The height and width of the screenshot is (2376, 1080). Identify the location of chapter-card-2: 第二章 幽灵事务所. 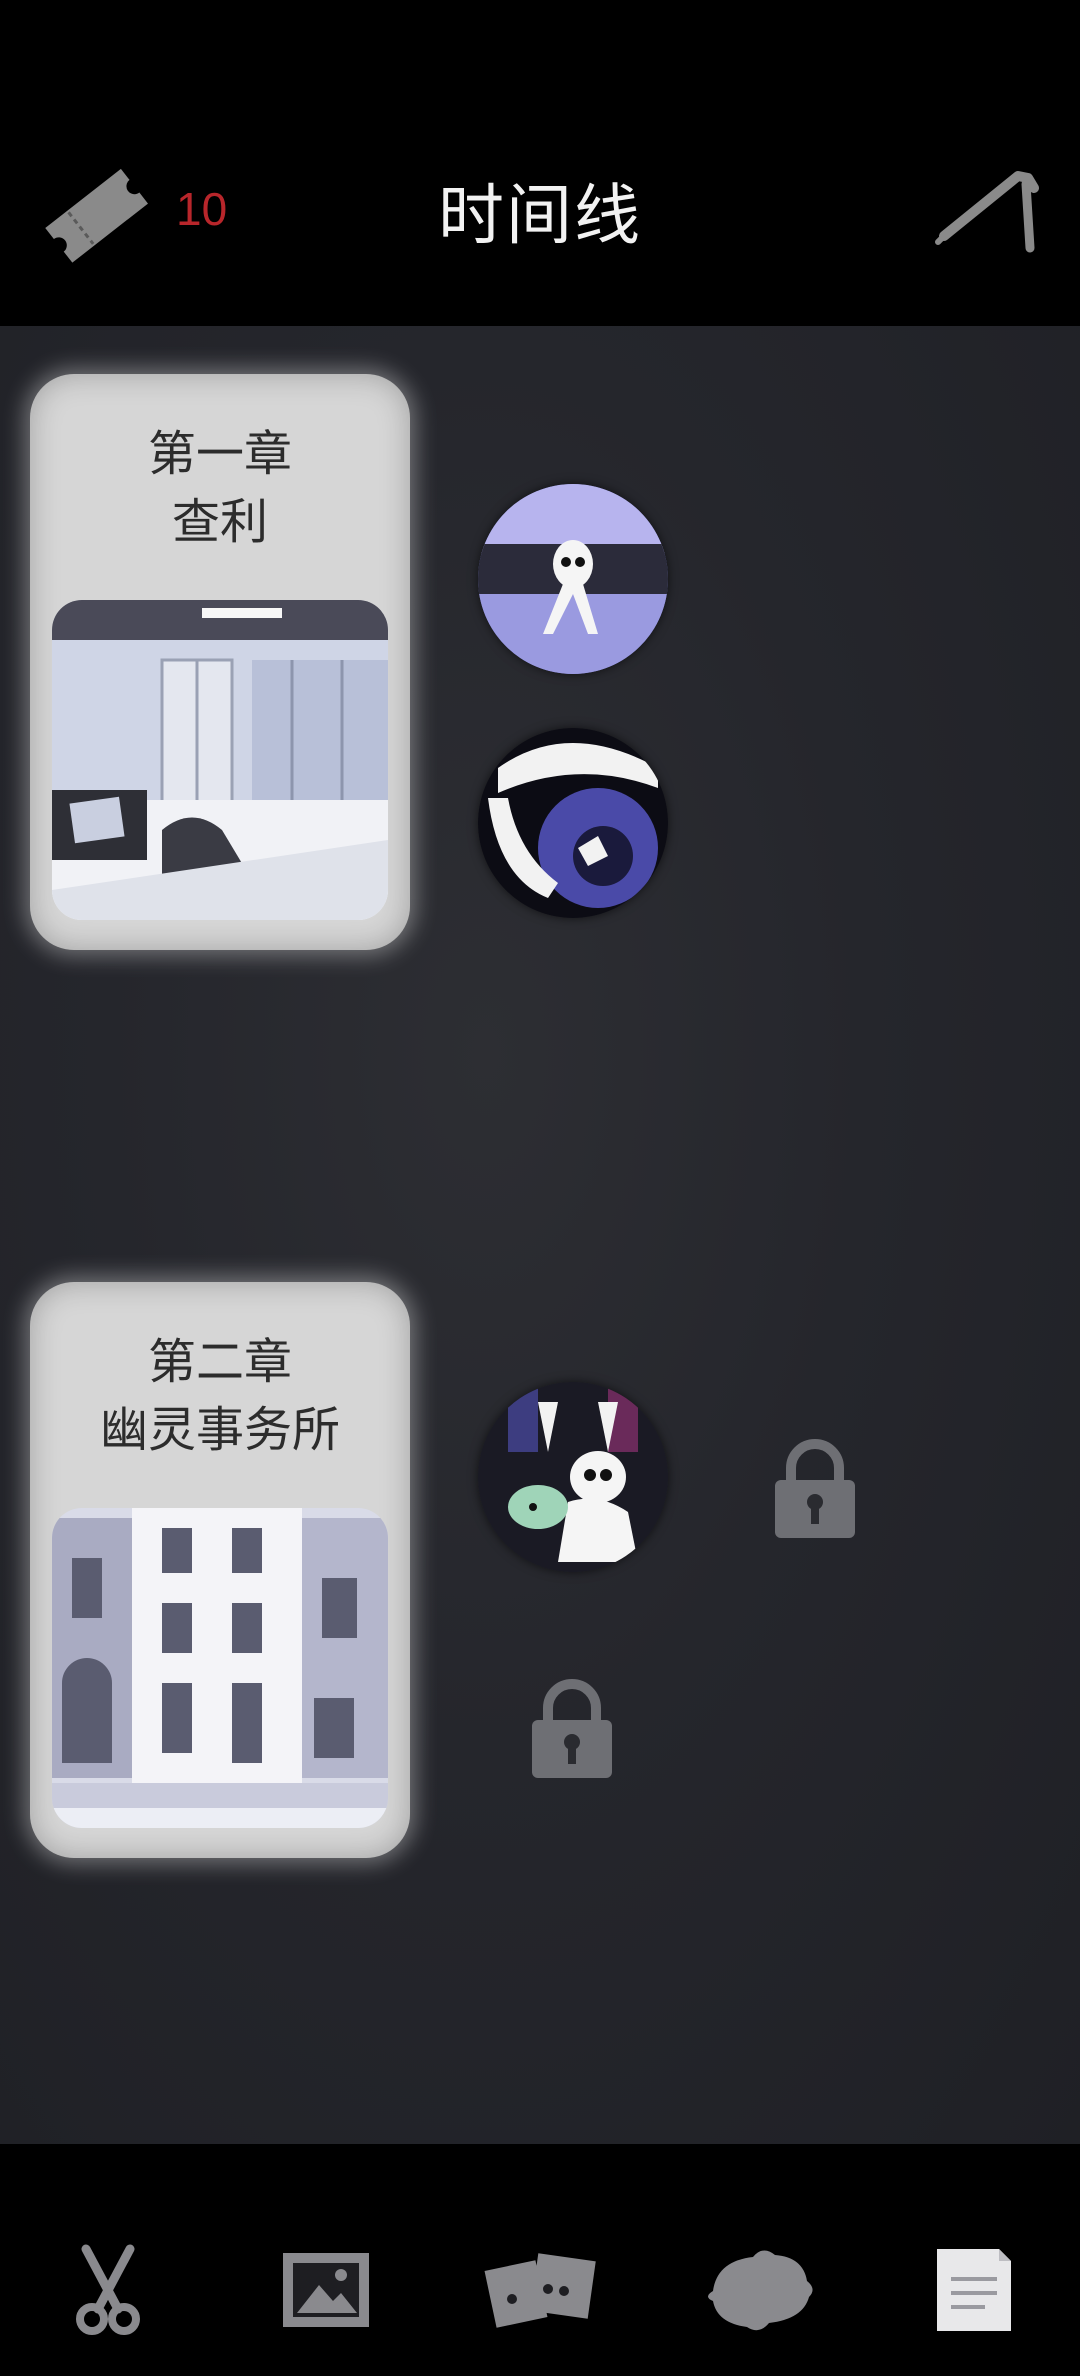
(220, 1570).